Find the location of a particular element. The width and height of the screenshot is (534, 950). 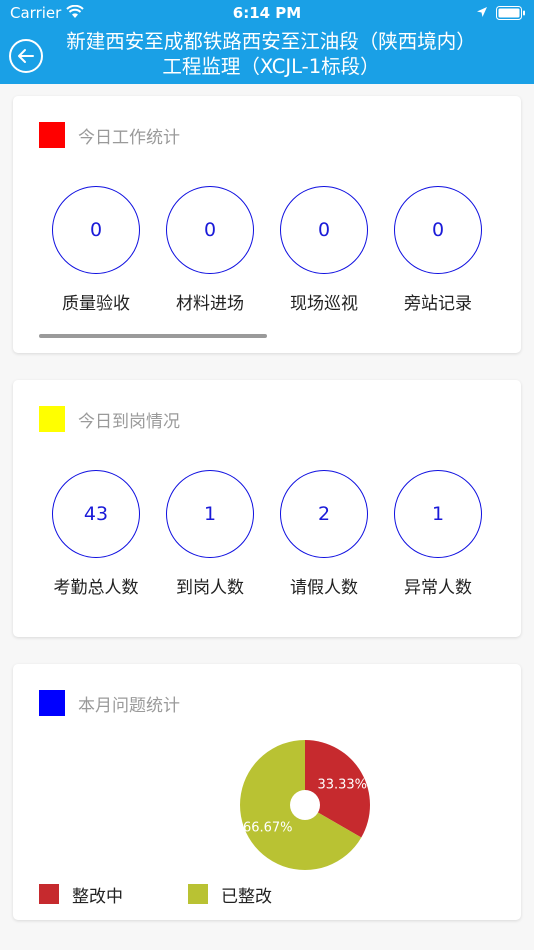

today-work-title: 今日工作统计 is located at coordinates (129, 138).